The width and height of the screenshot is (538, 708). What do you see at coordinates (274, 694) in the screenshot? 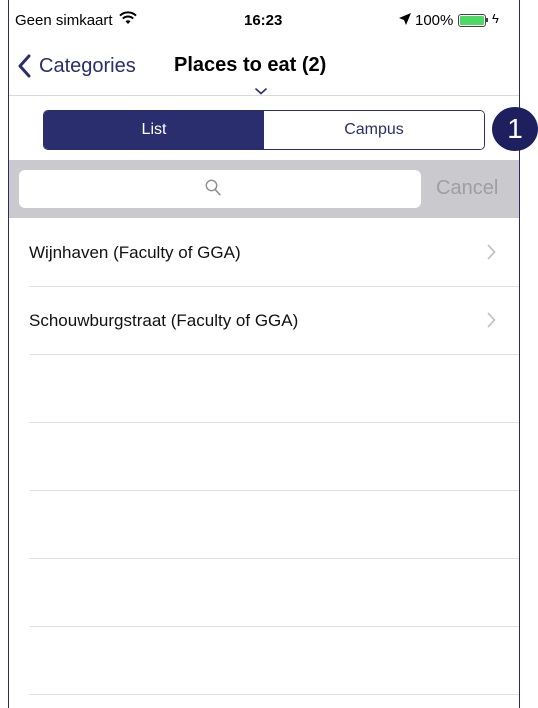
I see `divider` at bounding box center [274, 694].